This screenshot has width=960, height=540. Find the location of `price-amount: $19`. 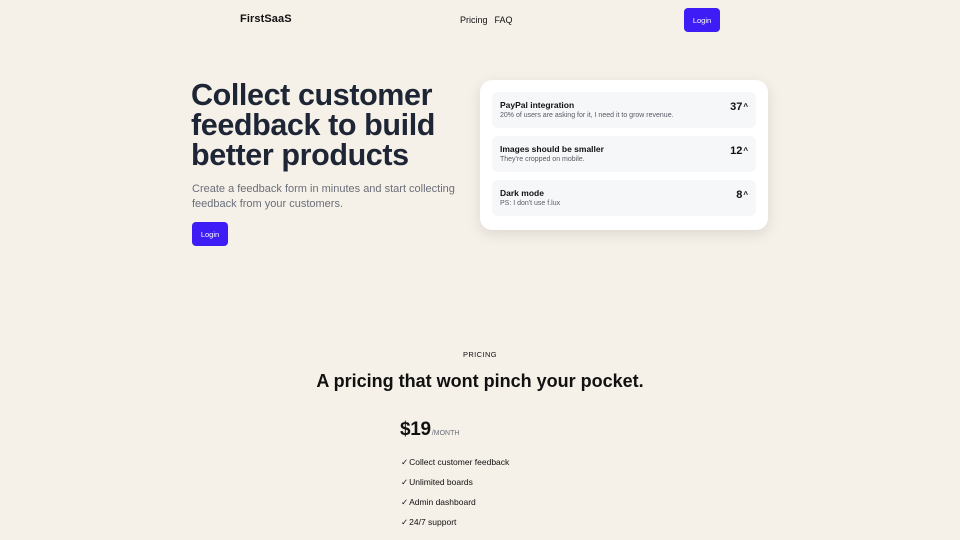

price-amount: $19 is located at coordinates (415, 429).